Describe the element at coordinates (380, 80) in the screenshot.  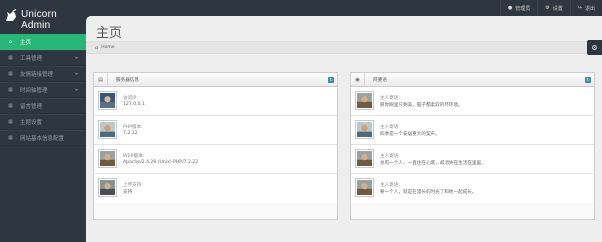
I see `widget-title: 阿婆语` at that location.